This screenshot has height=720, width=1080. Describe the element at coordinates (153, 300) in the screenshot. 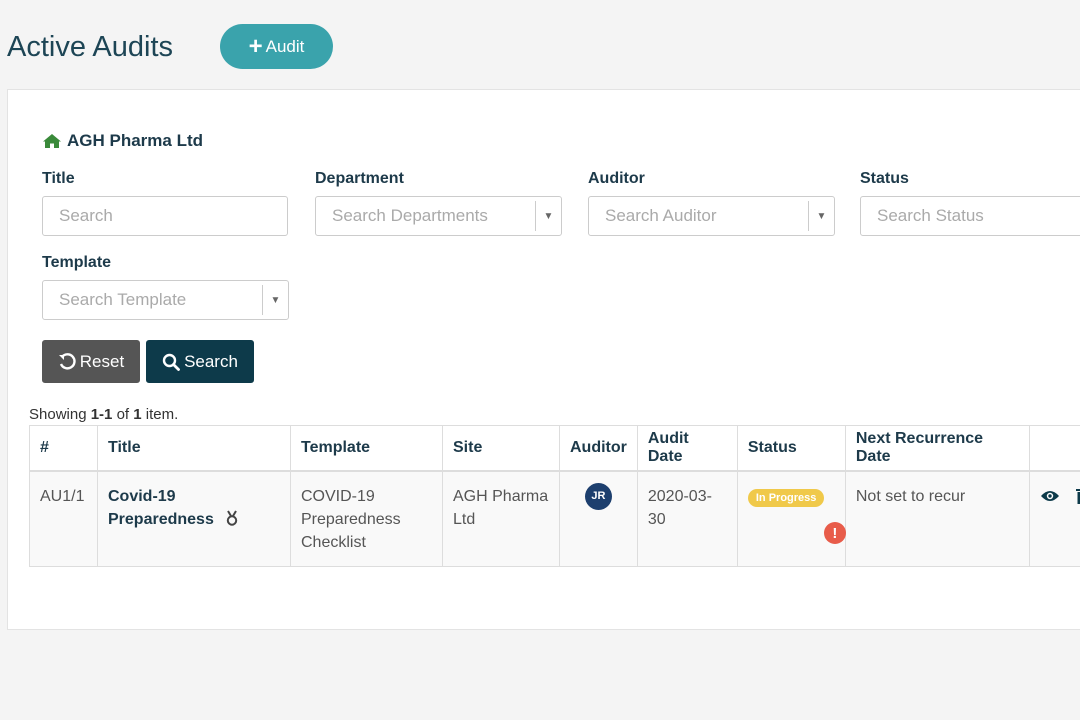

I see `template-search-input` at that location.